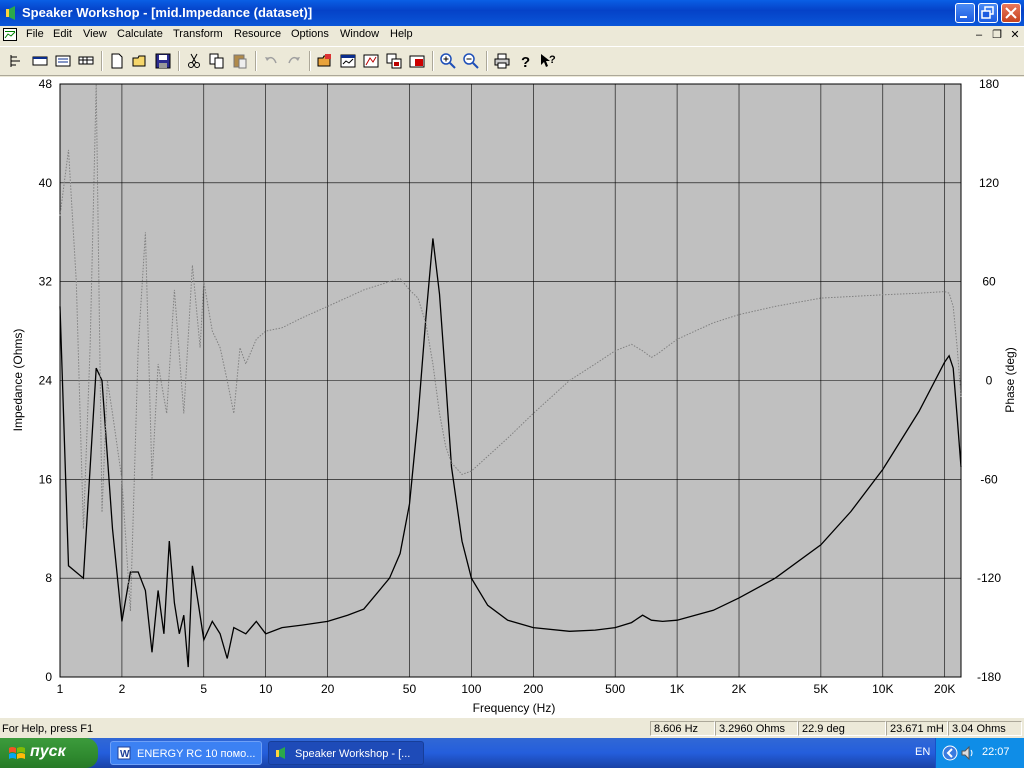 The width and height of the screenshot is (1024, 768). I want to click on doc-minimize-button: –, so click(979, 35).